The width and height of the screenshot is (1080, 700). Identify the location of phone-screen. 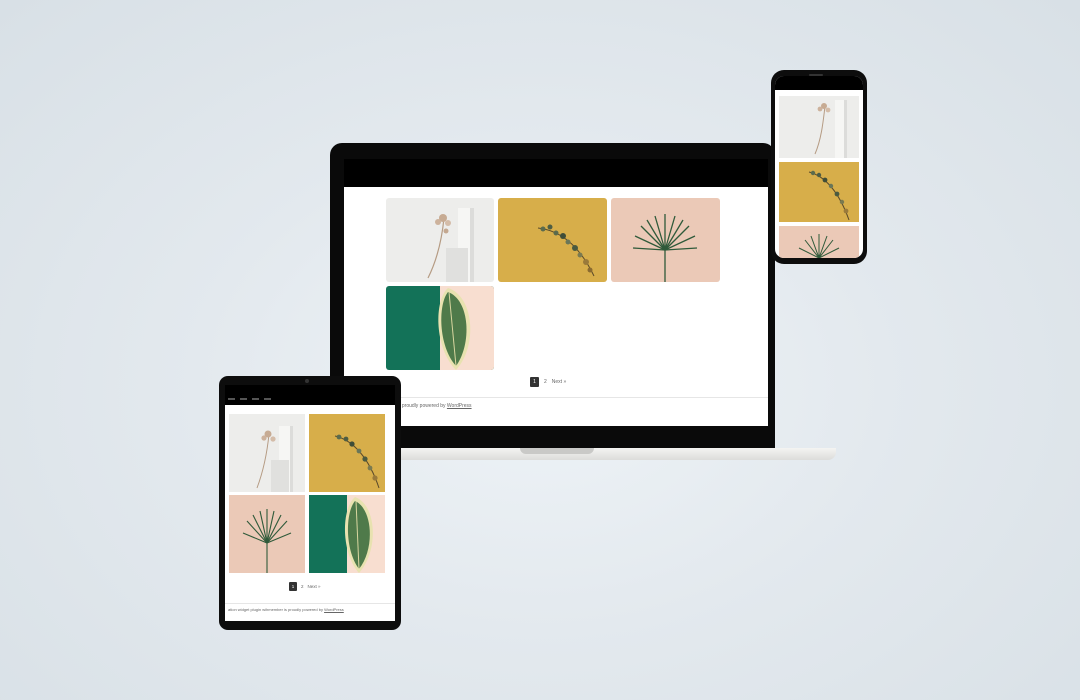
(819, 167).